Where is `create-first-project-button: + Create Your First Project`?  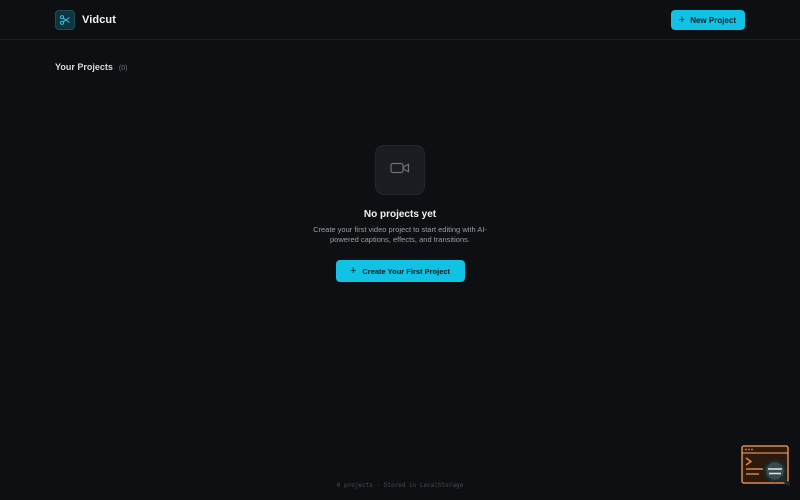 create-first-project-button: + Create Your First Project is located at coordinates (400, 271).